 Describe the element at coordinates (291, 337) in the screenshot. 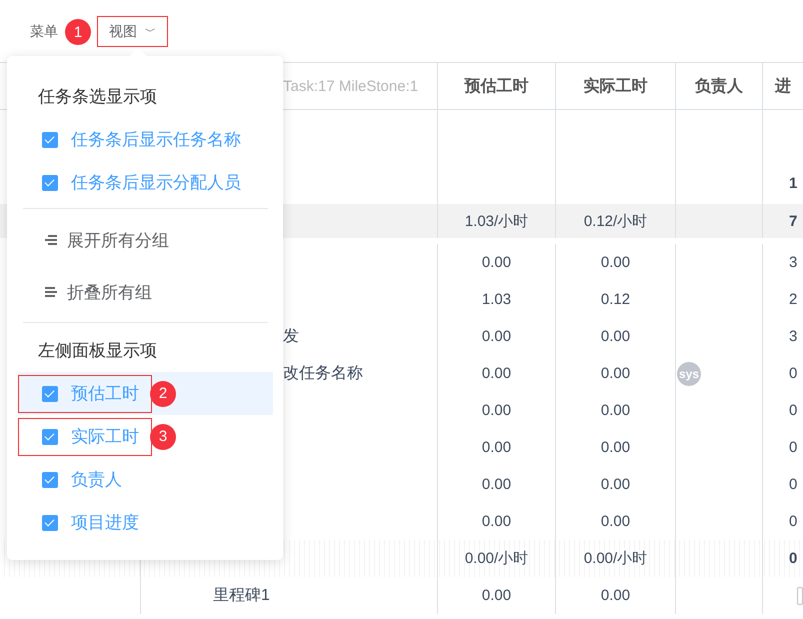

I see `task-name: 发` at that location.